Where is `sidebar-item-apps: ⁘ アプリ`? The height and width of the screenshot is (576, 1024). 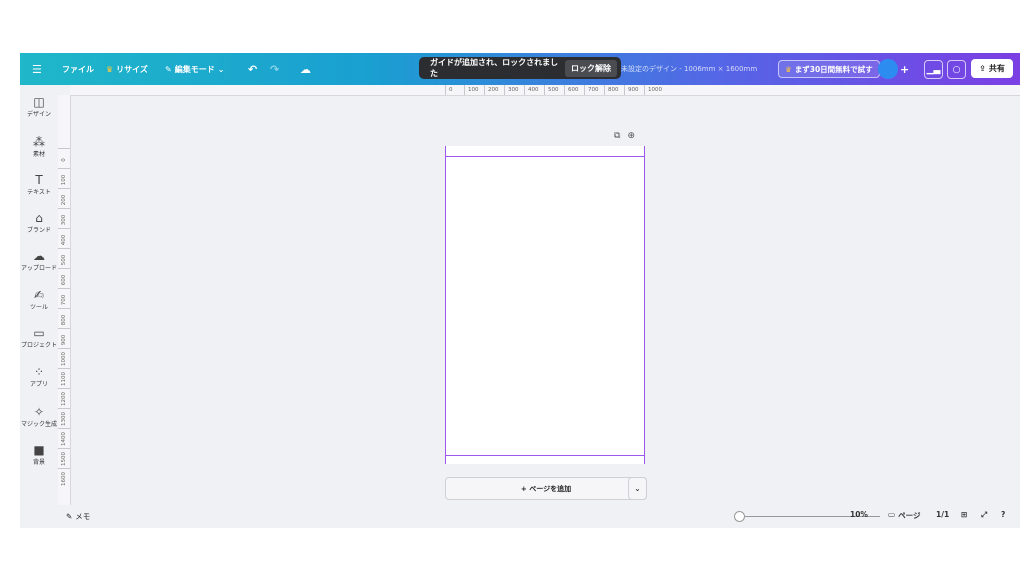
sidebar-item-apps: ⁘ アプリ is located at coordinates (39, 376).